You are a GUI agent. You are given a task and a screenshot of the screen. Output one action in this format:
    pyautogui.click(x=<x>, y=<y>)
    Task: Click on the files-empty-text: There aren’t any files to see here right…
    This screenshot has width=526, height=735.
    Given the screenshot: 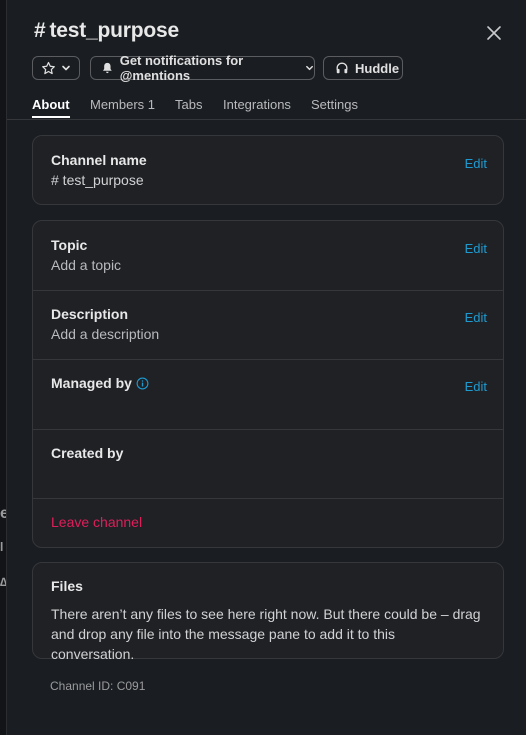 What is the action you would take?
    pyautogui.click(x=266, y=634)
    